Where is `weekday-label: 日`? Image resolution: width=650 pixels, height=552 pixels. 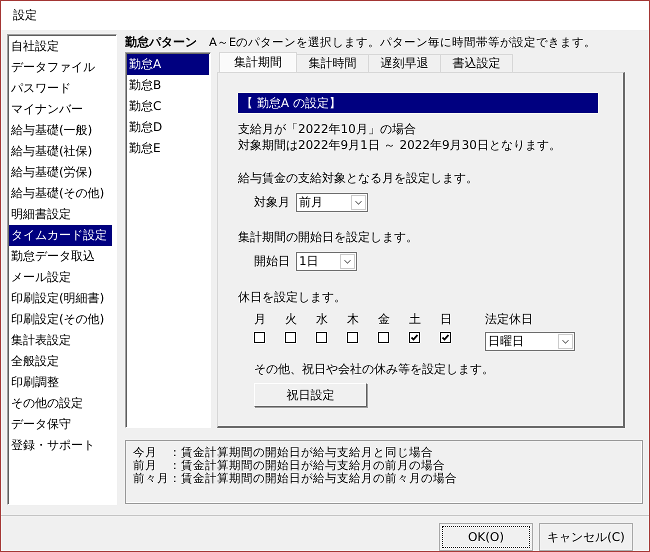
weekday-label: 日 is located at coordinates (446, 319).